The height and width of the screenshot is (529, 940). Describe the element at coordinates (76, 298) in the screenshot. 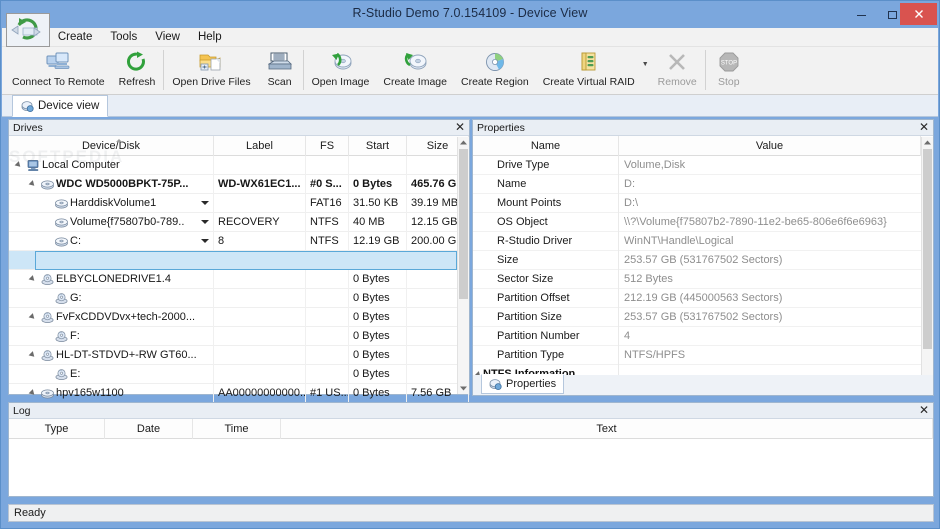

I see `drives-tree-row-label: G:` at that location.